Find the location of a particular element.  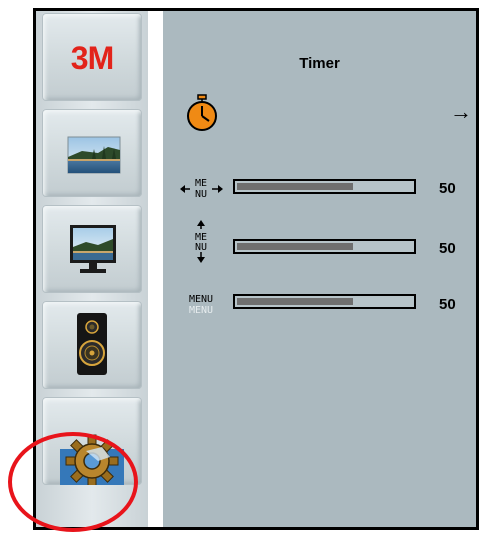

landscape-photo-icon is located at coordinates (94, 155).